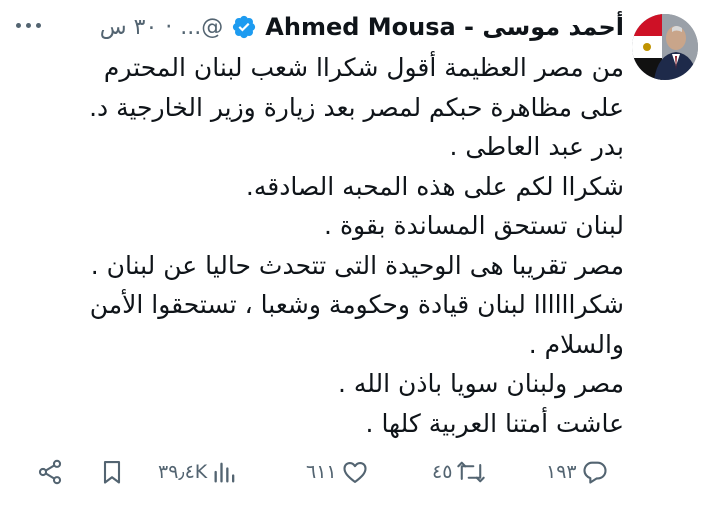  Describe the element at coordinates (225, 472) in the screenshot. I see `views-icon` at that location.